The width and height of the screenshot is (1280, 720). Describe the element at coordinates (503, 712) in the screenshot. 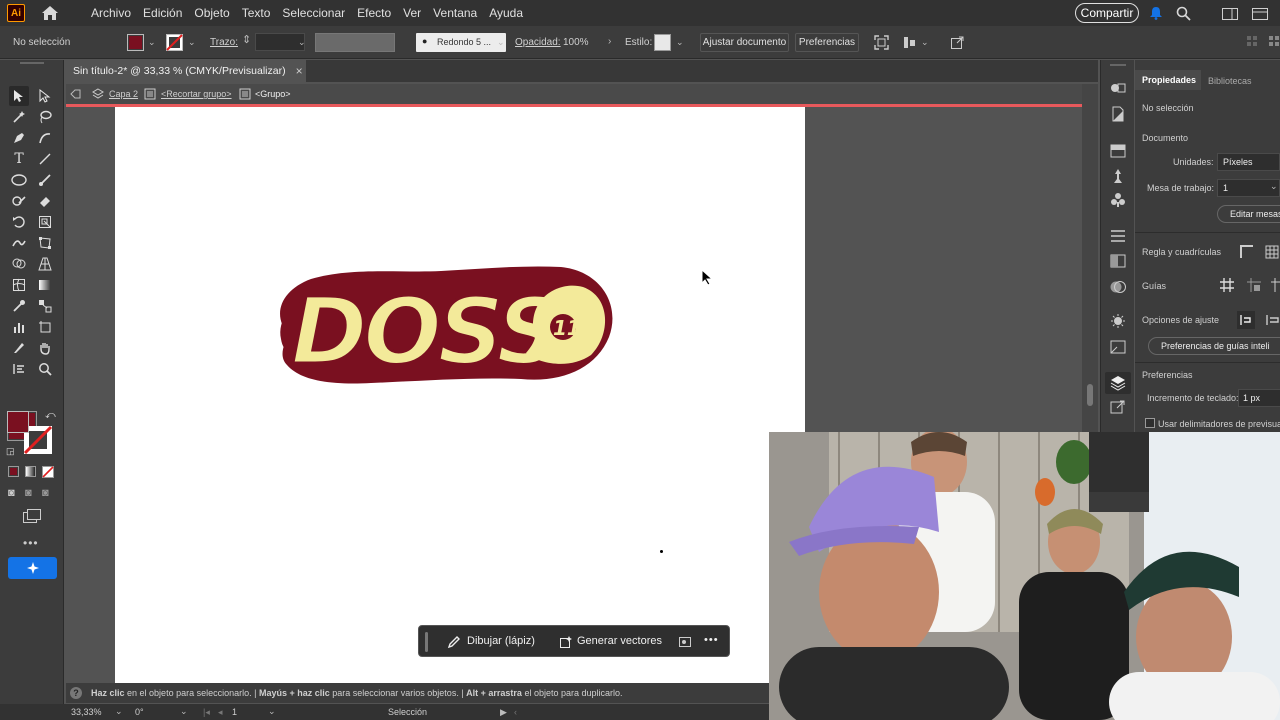

I see `play-icon: ▶` at that location.